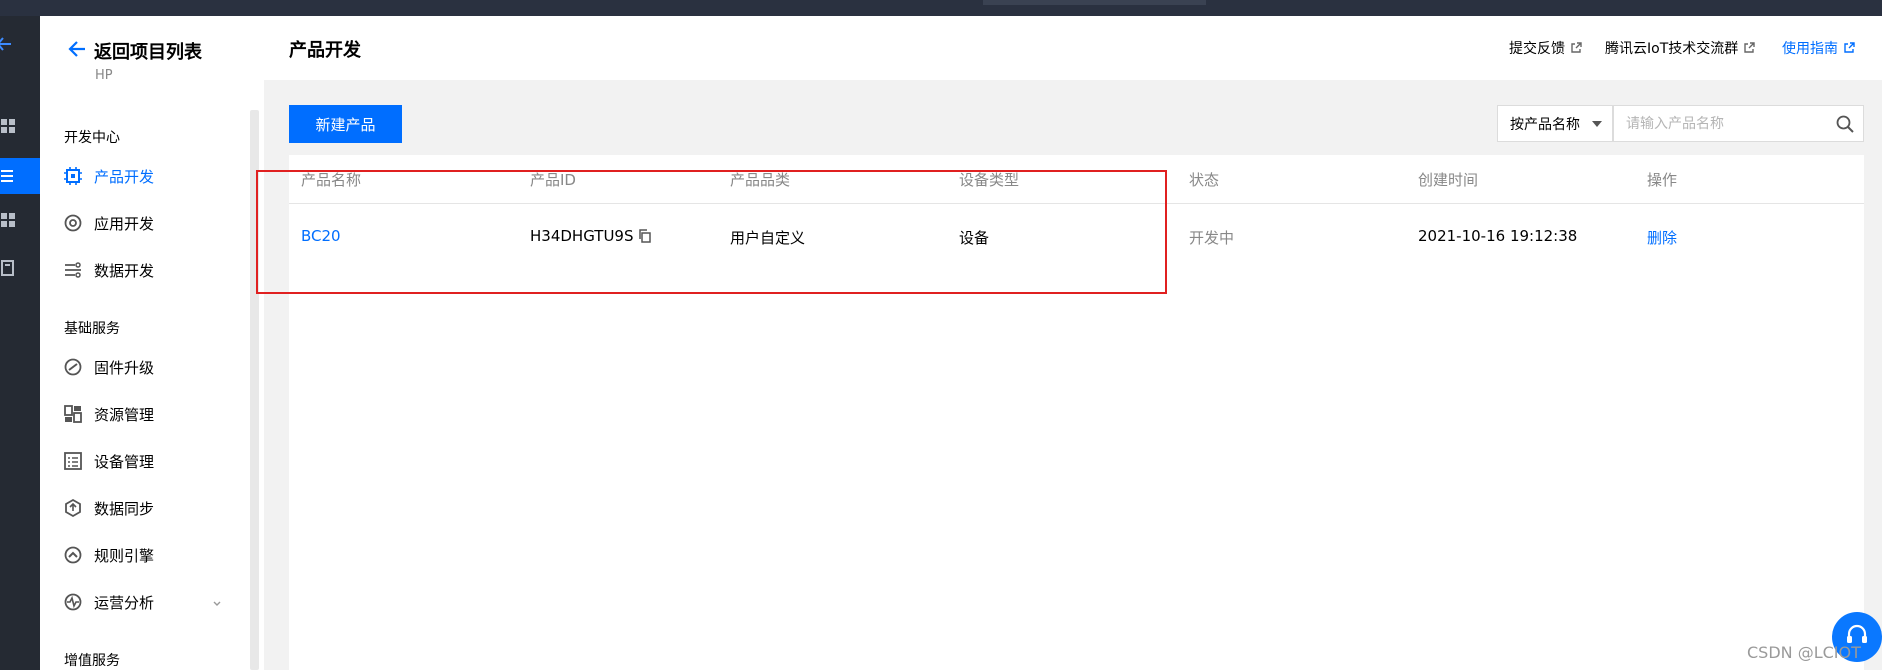  What do you see at coordinates (124, 461) in the screenshot?
I see `sidebar-item-label: 设备管理` at bounding box center [124, 461].